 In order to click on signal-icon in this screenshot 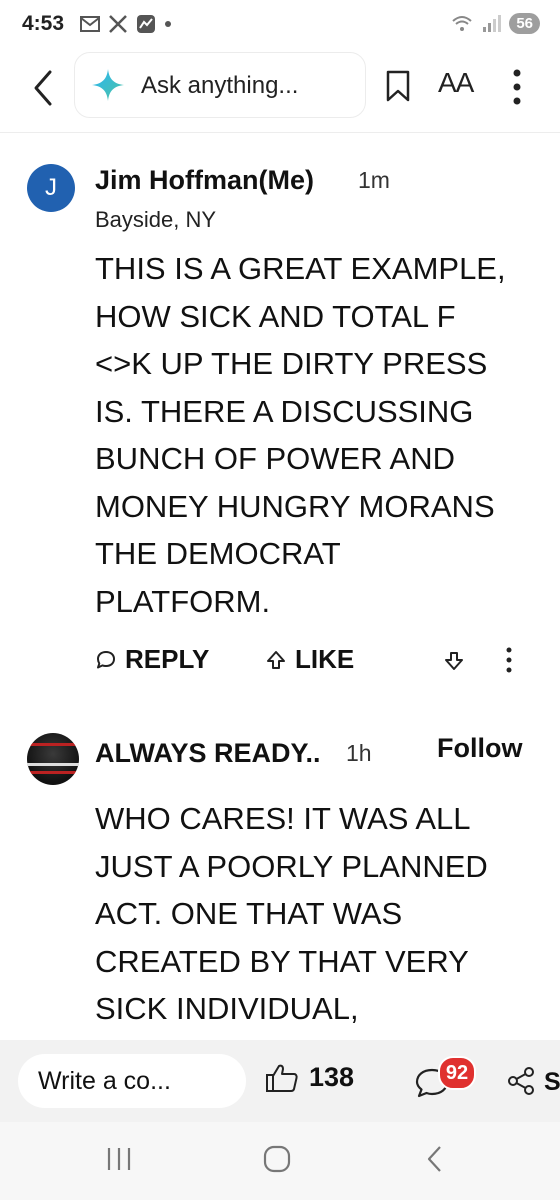, I will do `click(492, 23)`.